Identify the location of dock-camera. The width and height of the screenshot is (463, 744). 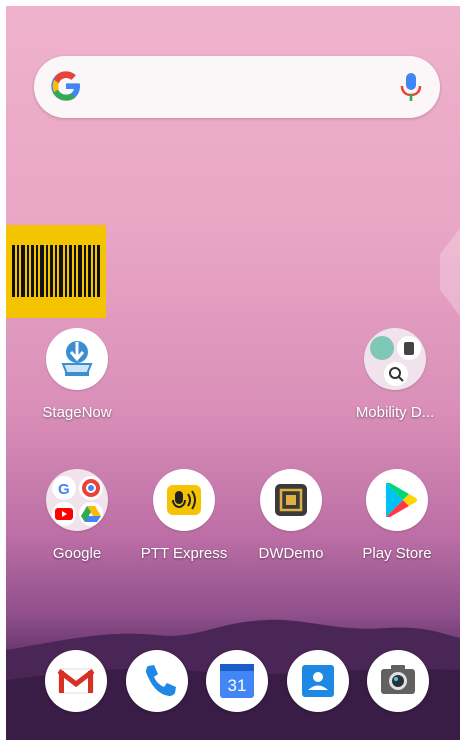
(398, 681).